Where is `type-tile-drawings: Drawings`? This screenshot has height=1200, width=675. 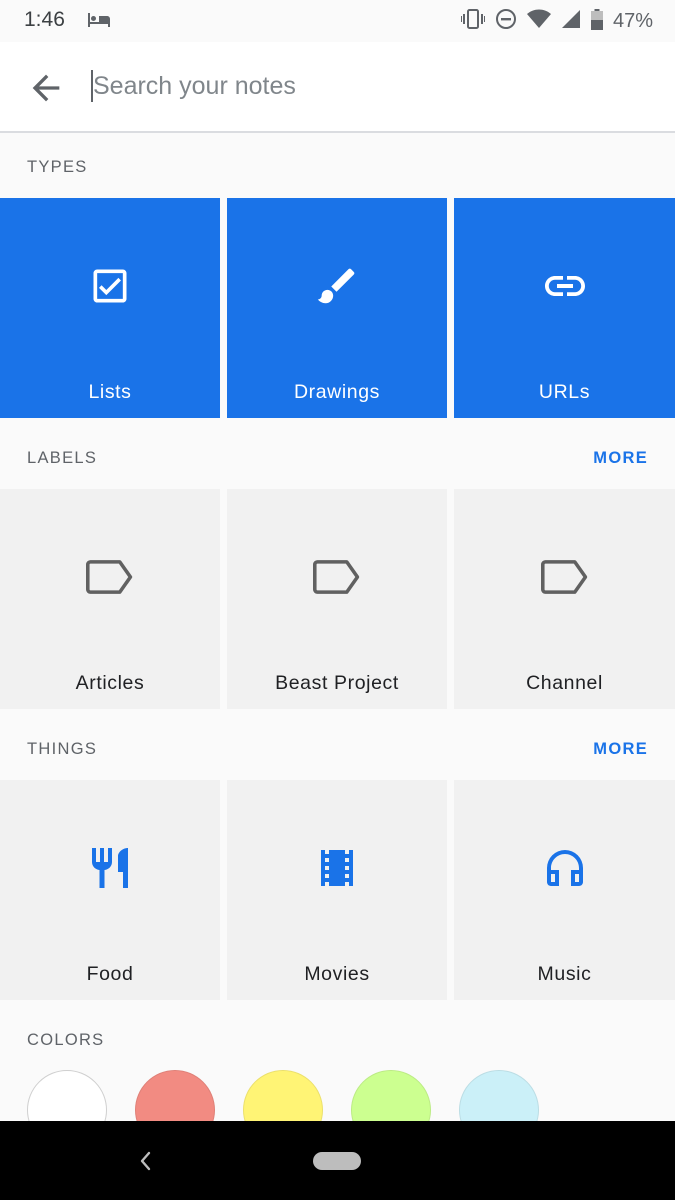
type-tile-drawings: Drawings is located at coordinates (337, 308).